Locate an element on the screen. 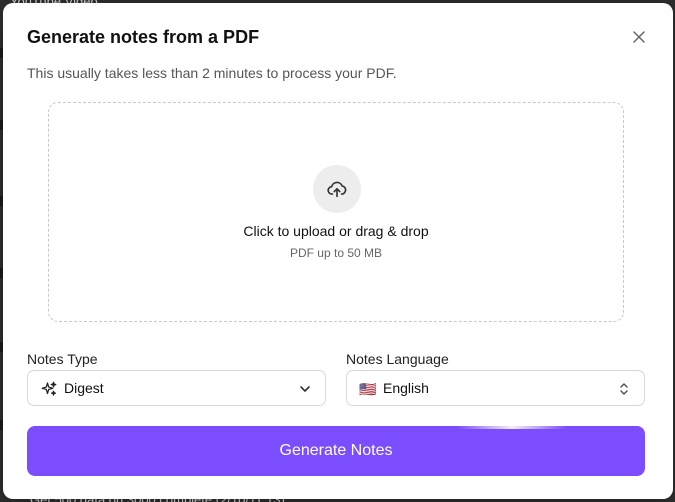 The height and width of the screenshot is (502, 675). notes-type-value: Digest is located at coordinates (84, 388).